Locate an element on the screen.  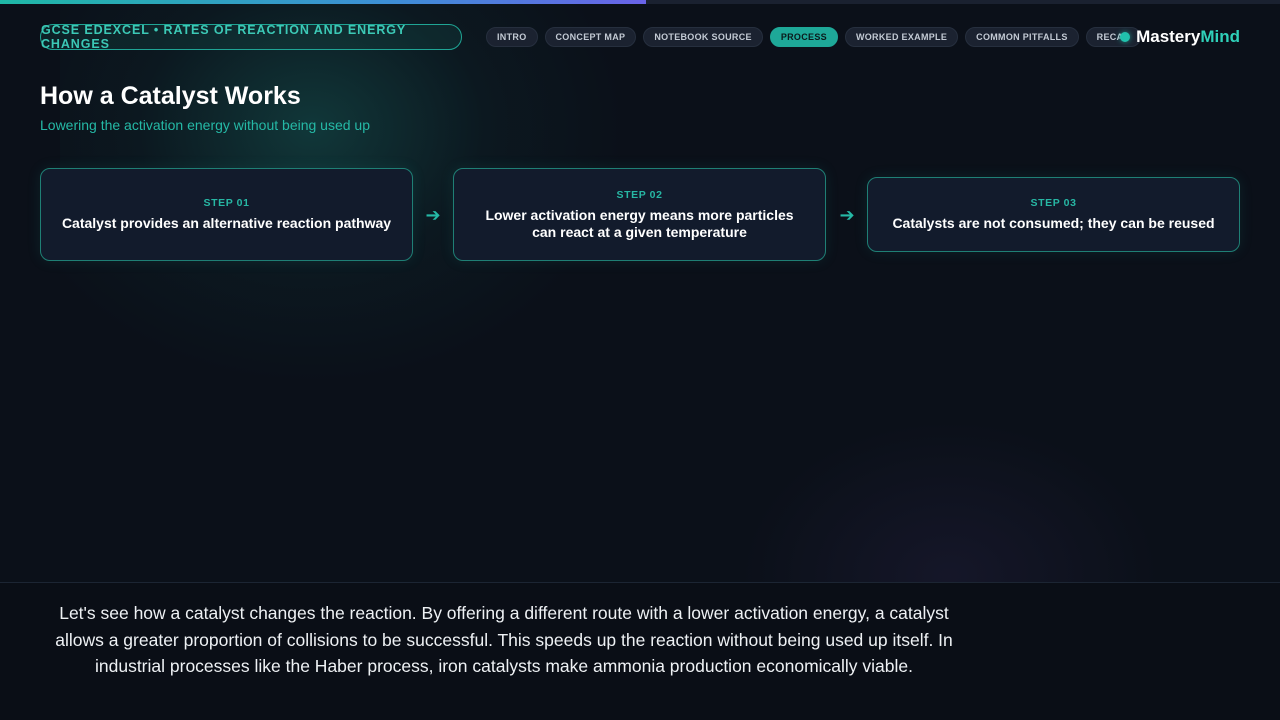
brand-logo: MasteryMind is located at coordinates (1180, 37).